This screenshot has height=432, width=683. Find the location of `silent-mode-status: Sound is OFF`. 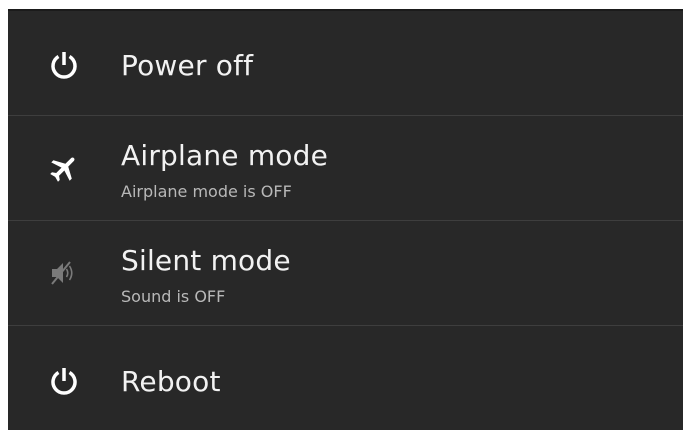

silent-mode-status: Sound is OFF is located at coordinates (173, 296).